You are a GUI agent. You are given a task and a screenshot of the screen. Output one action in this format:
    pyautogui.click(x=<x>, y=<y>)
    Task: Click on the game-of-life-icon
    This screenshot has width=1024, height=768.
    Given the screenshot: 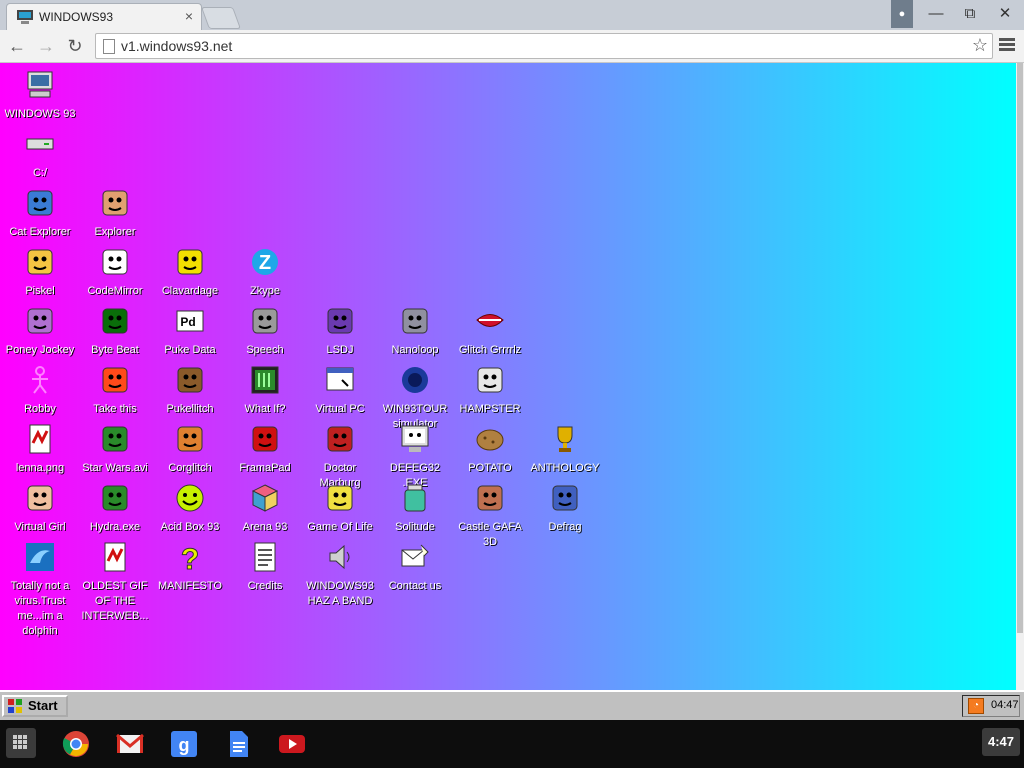 What is the action you would take?
    pyautogui.click(x=340, y=498)
    